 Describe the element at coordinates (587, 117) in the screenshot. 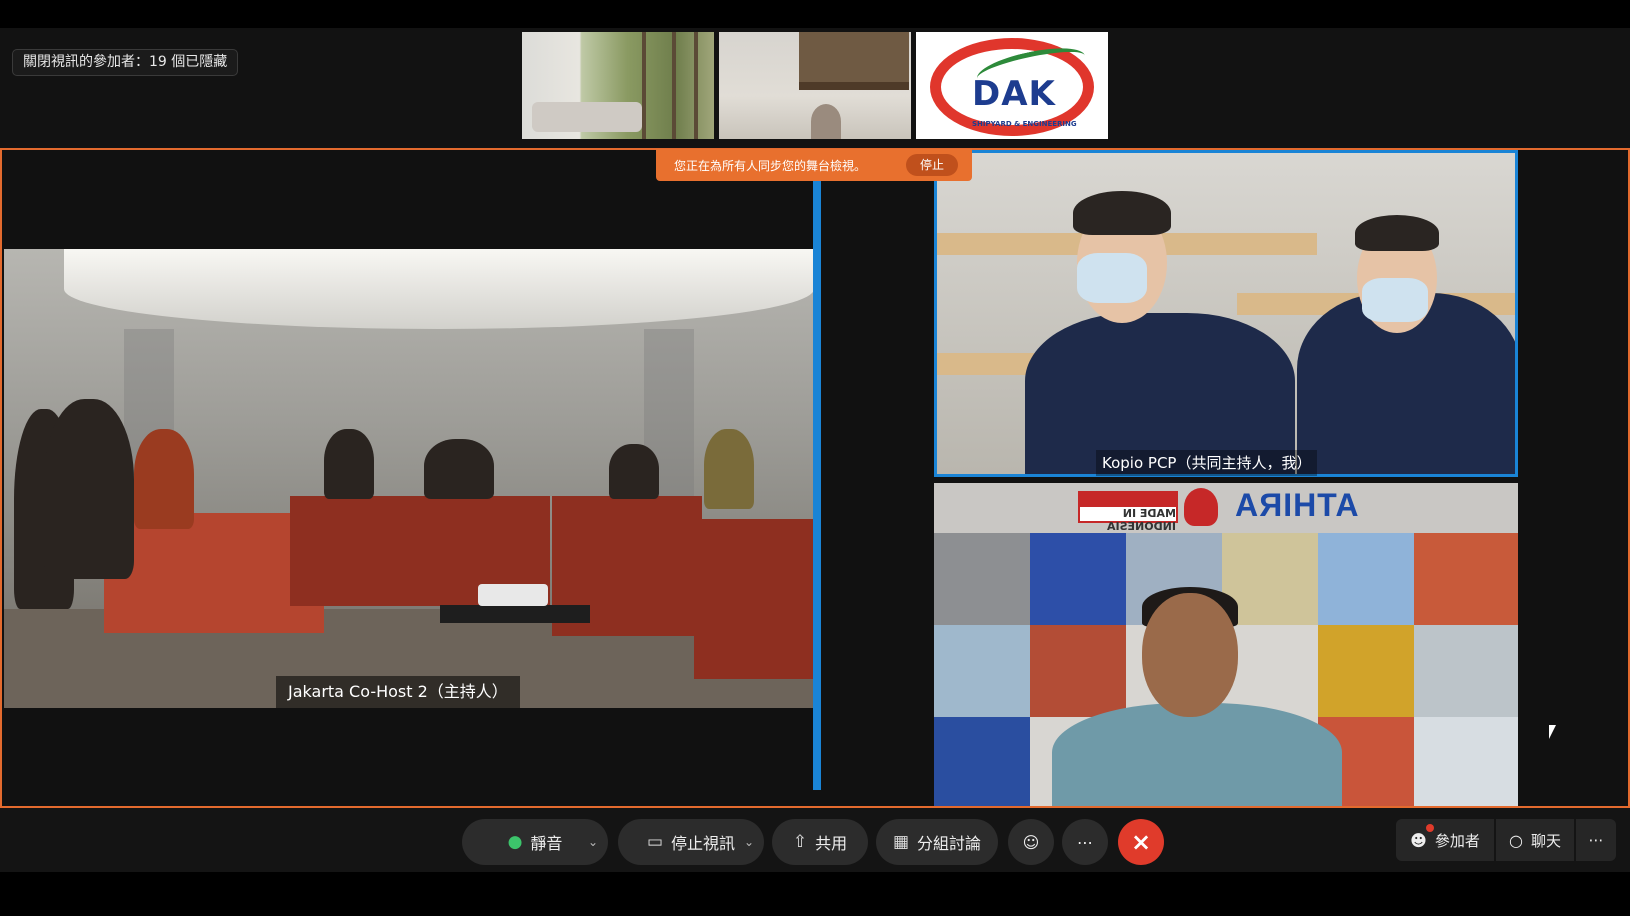

I see `thumbnail-sofa` at that location.